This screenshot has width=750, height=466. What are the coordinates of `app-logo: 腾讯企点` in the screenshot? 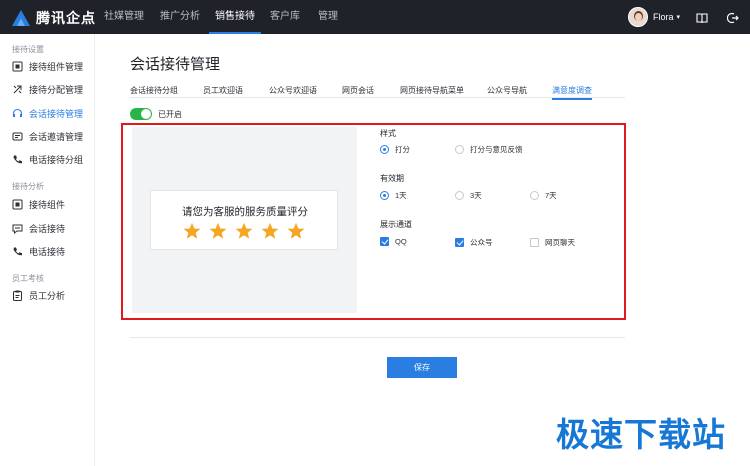 It's located at (54, 18).